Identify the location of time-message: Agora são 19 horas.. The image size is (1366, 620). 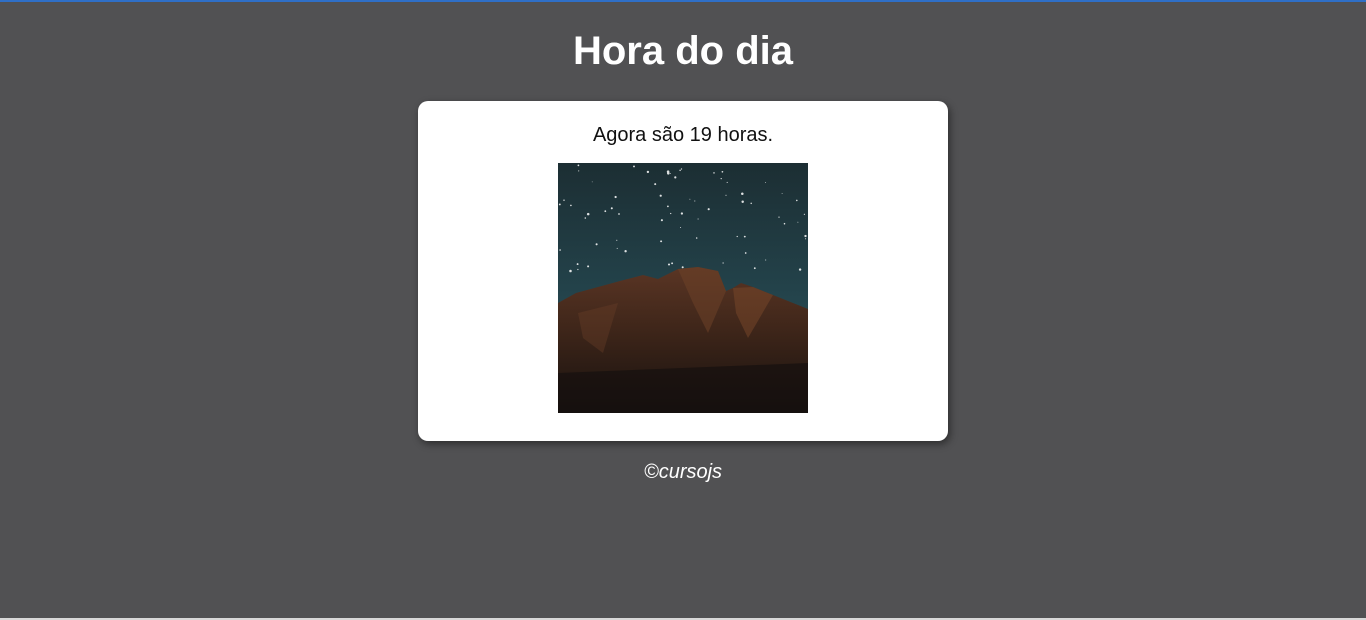
(683, 135).